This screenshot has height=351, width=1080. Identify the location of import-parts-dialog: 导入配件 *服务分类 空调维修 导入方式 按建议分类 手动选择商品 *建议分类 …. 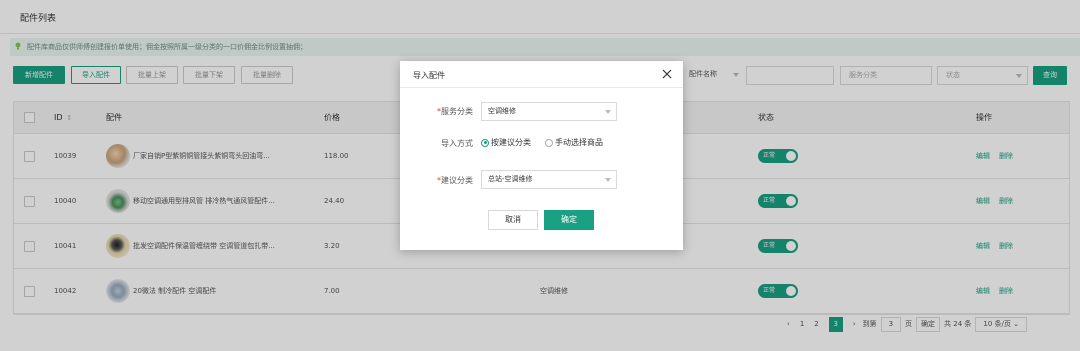
(541, 155).